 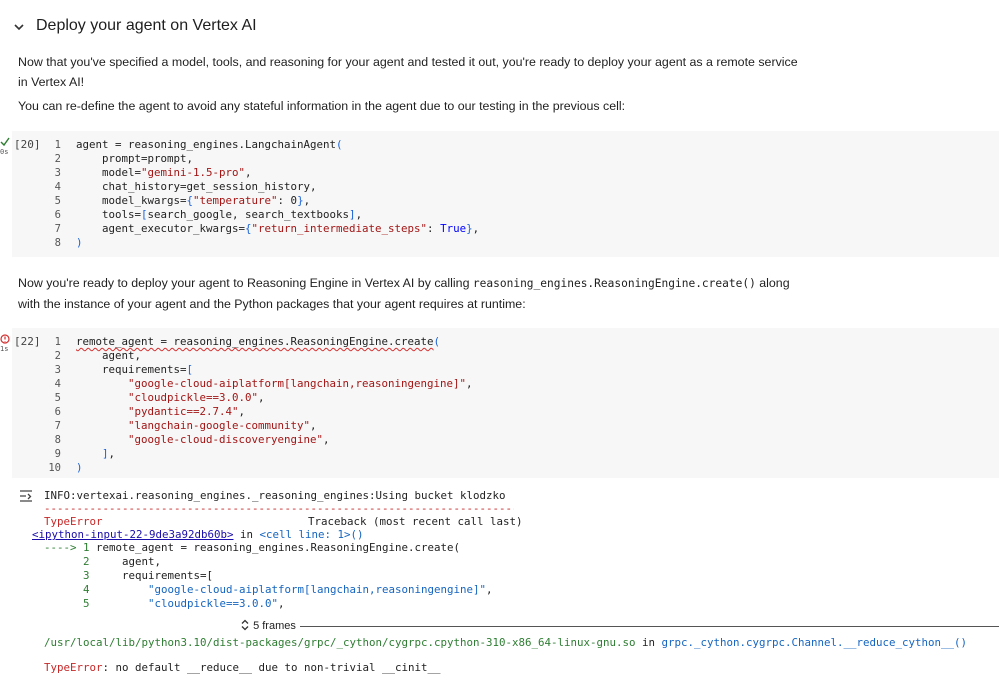 What do you see at coordinates (146, 25) in the screenshot?
I see `section-title: Deploy your agent on Vertex AI` at bounding box center [146, 25].